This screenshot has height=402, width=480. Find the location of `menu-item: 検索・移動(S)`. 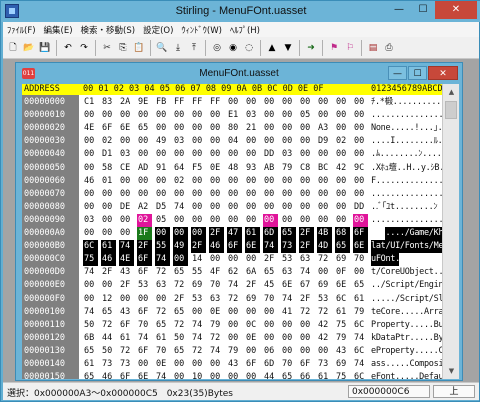

menu-item: 検索・移動(S) is located at coordinates (108, 30).